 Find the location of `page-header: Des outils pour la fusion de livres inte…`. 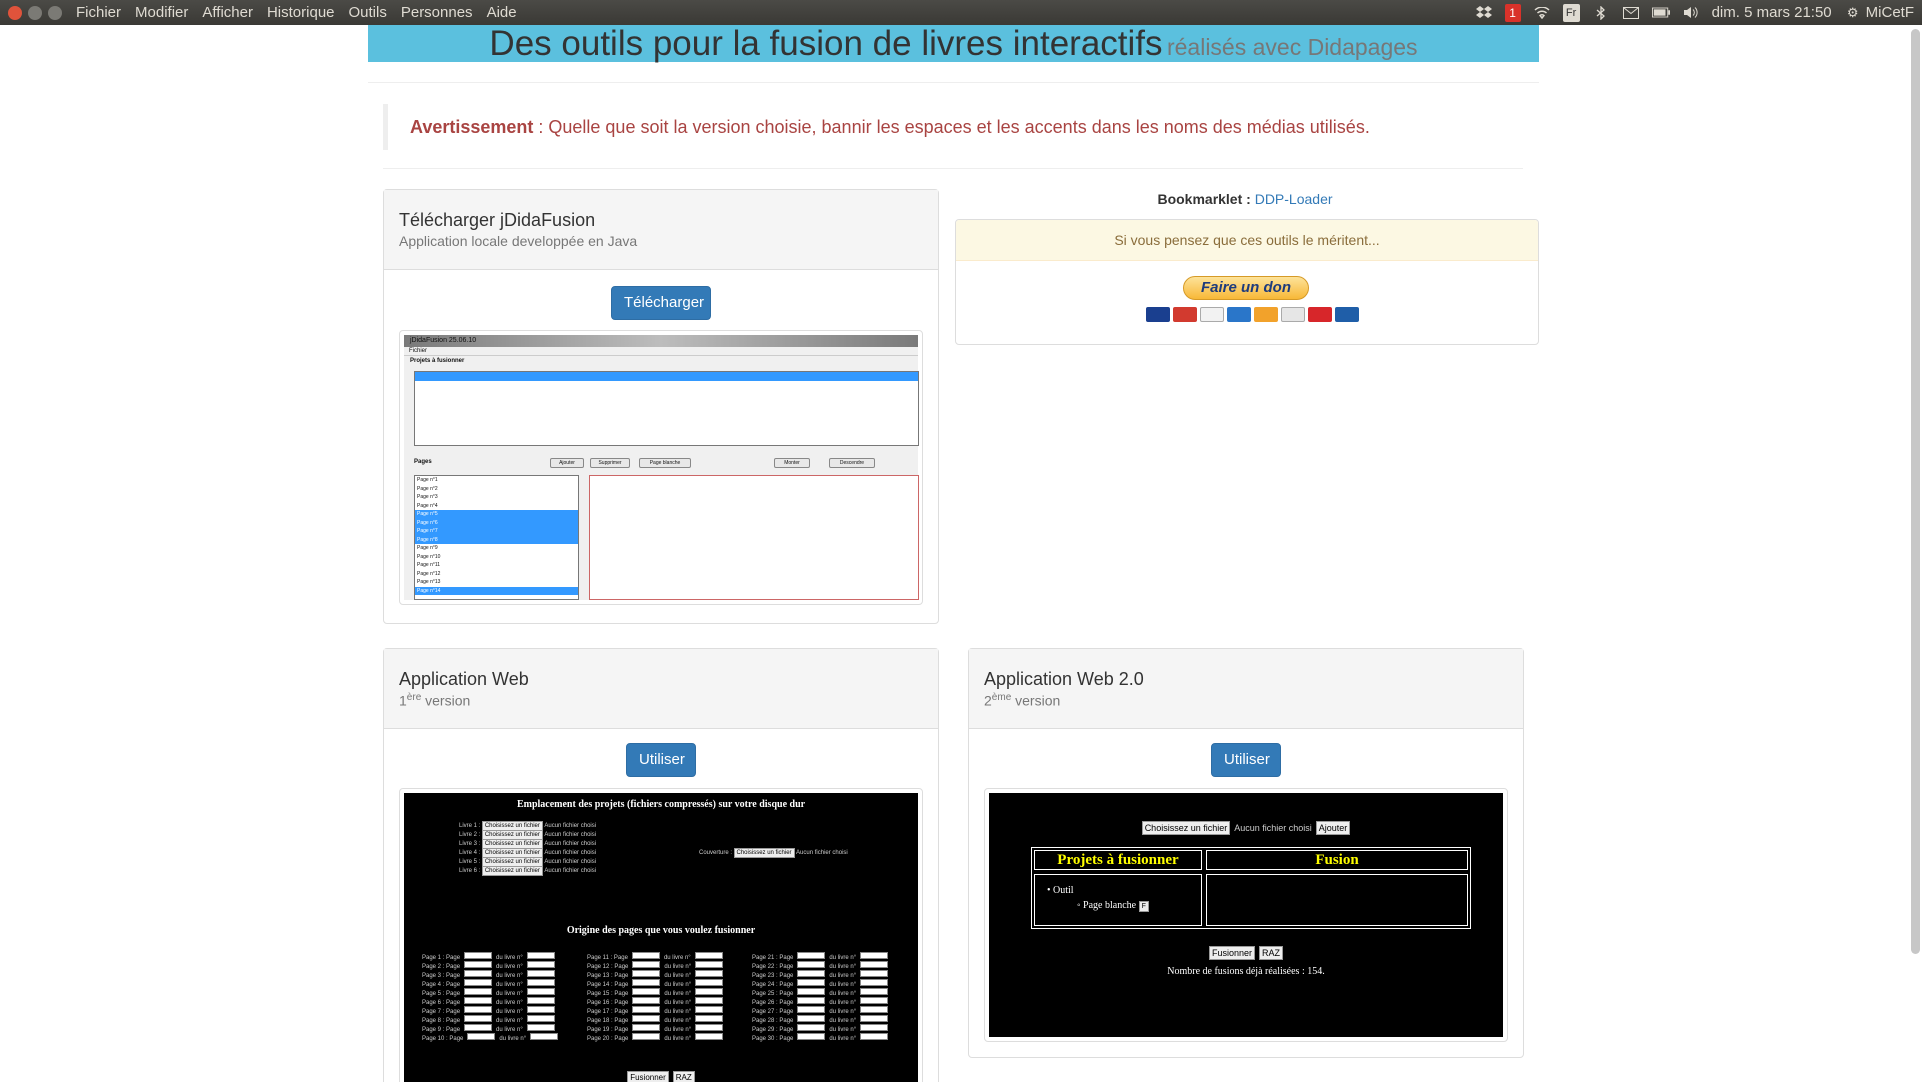

page-header: Des outils pour la fusion de livres inte… is located at coordinates (953, 43).